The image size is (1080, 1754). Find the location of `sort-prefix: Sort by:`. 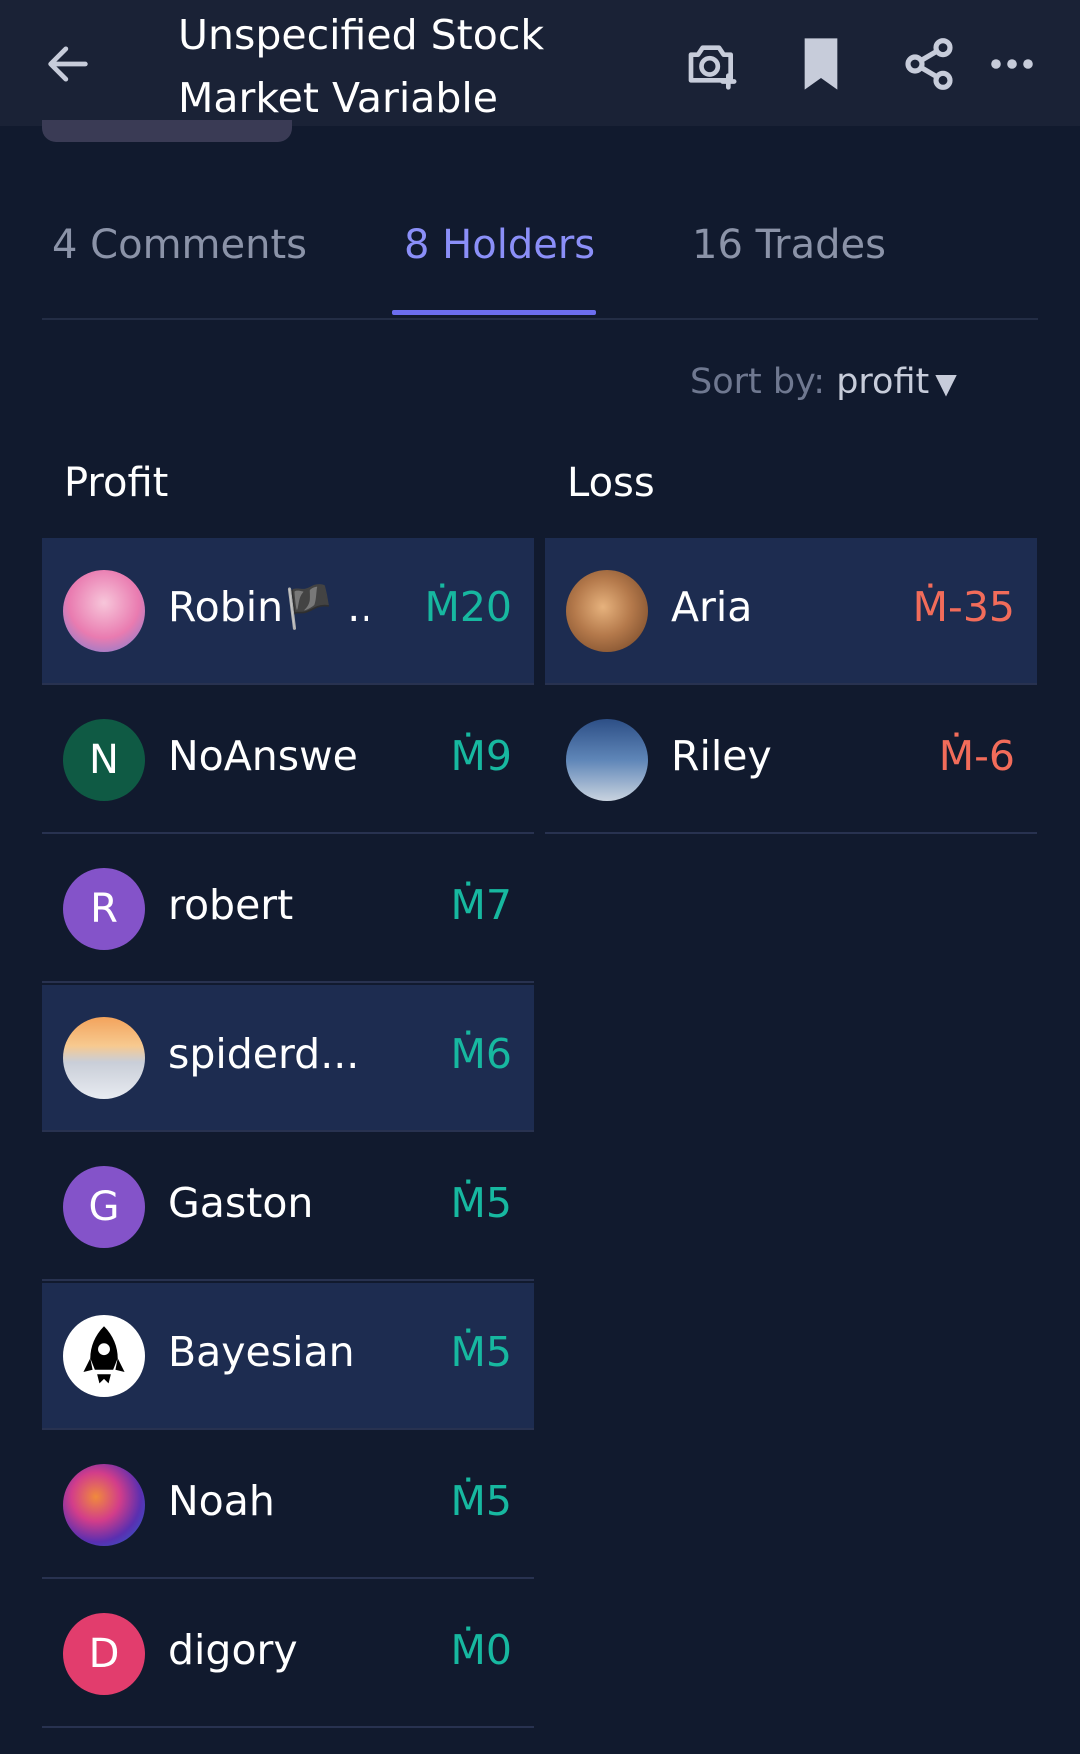

sort-prefix: Sort by: is located at coordinates (758, 382).